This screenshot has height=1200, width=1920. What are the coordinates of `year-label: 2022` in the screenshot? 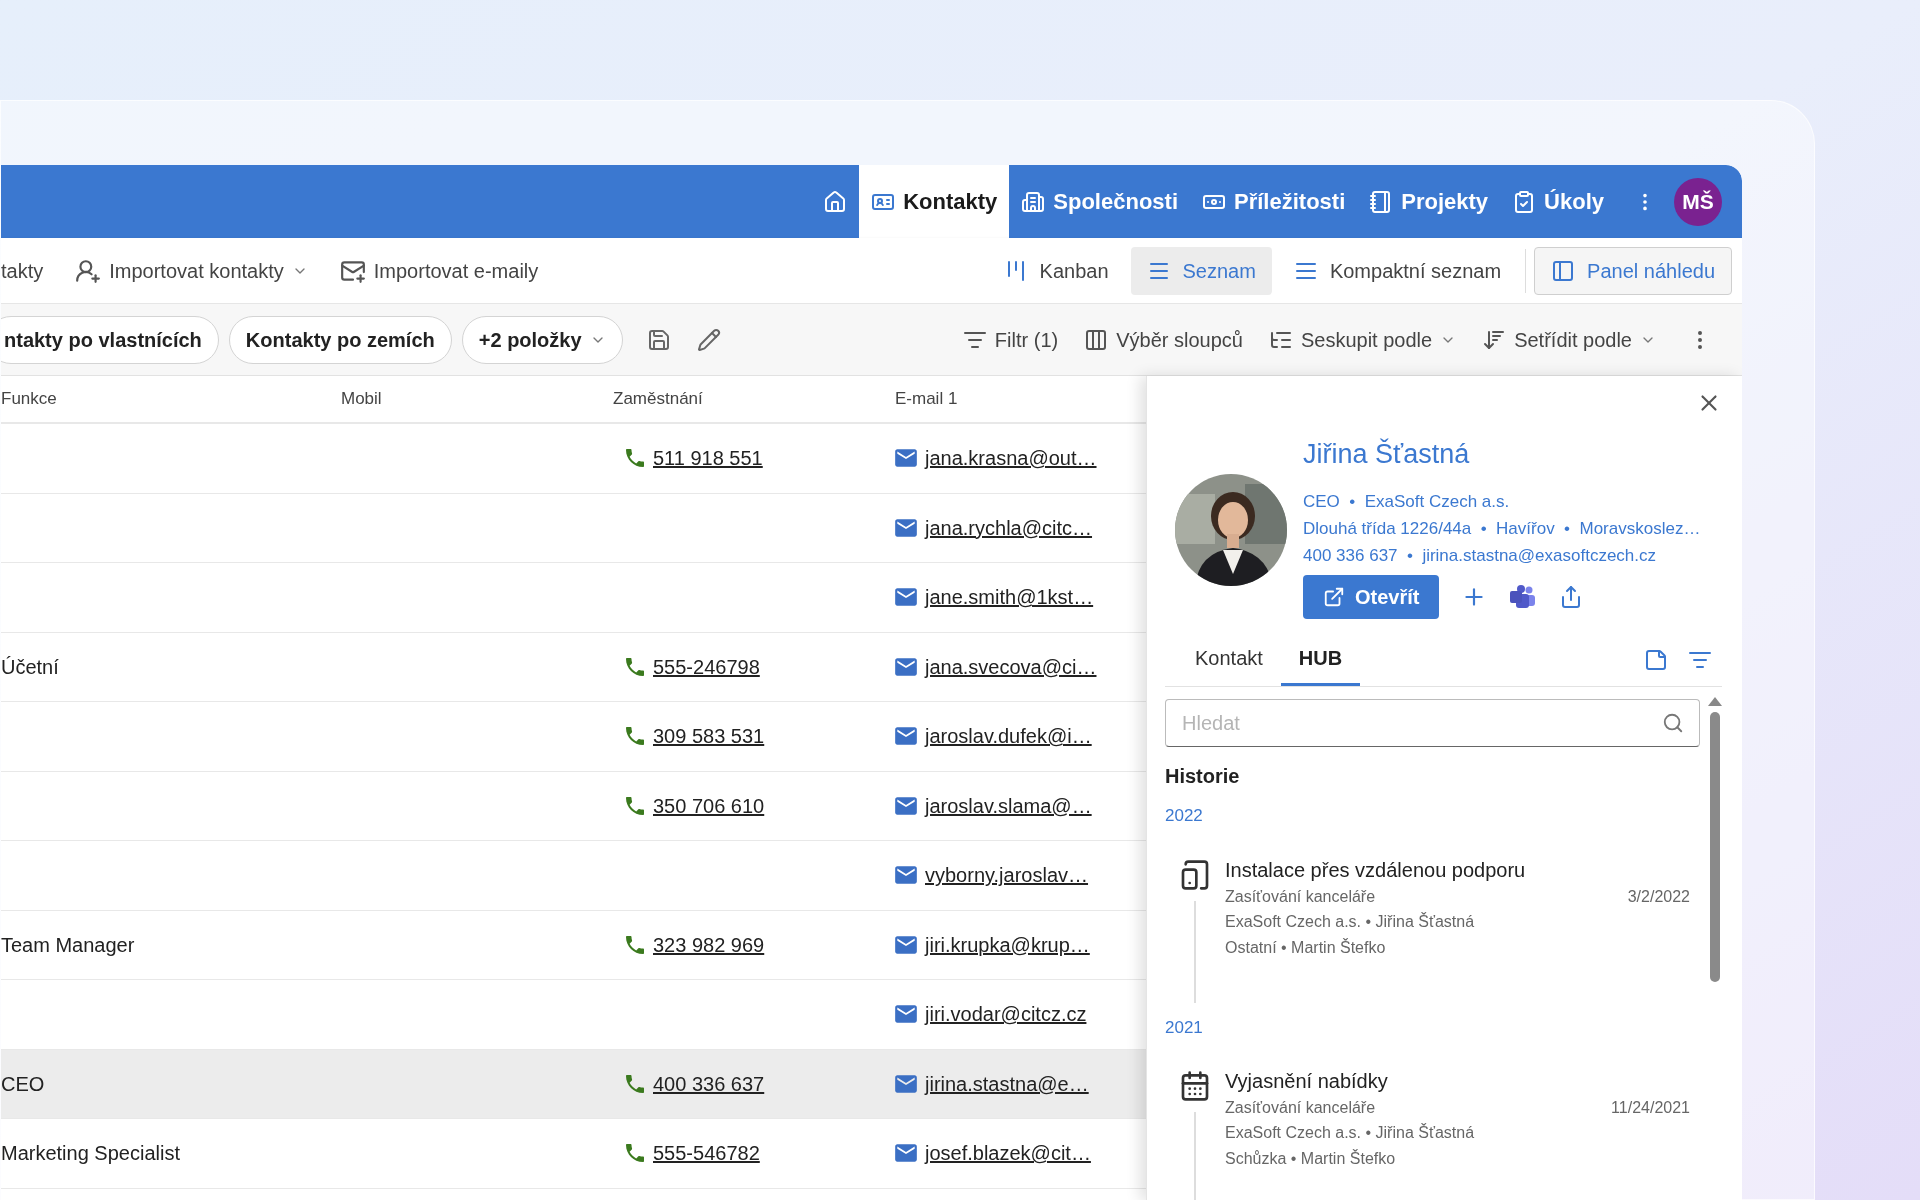 It's located at (1184, 816).